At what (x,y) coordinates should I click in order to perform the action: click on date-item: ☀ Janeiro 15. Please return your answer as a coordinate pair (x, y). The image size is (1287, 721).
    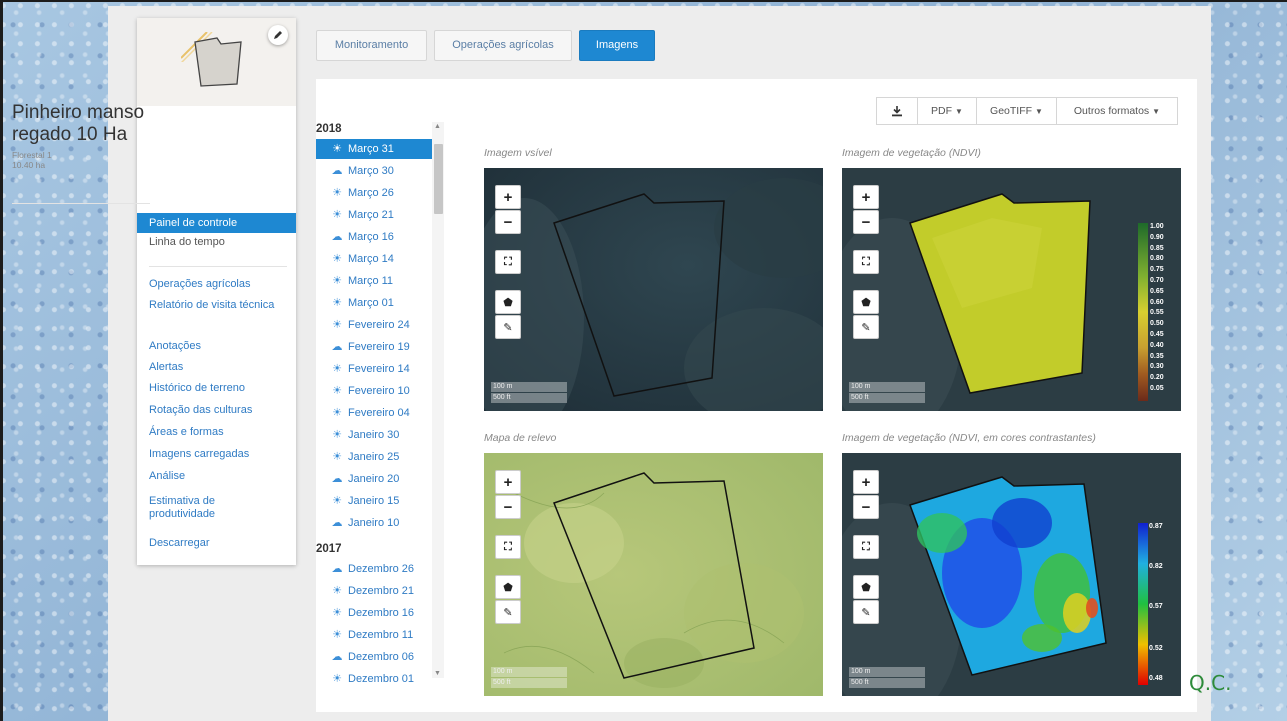
    Looking at the image, I should click on (374, 501).